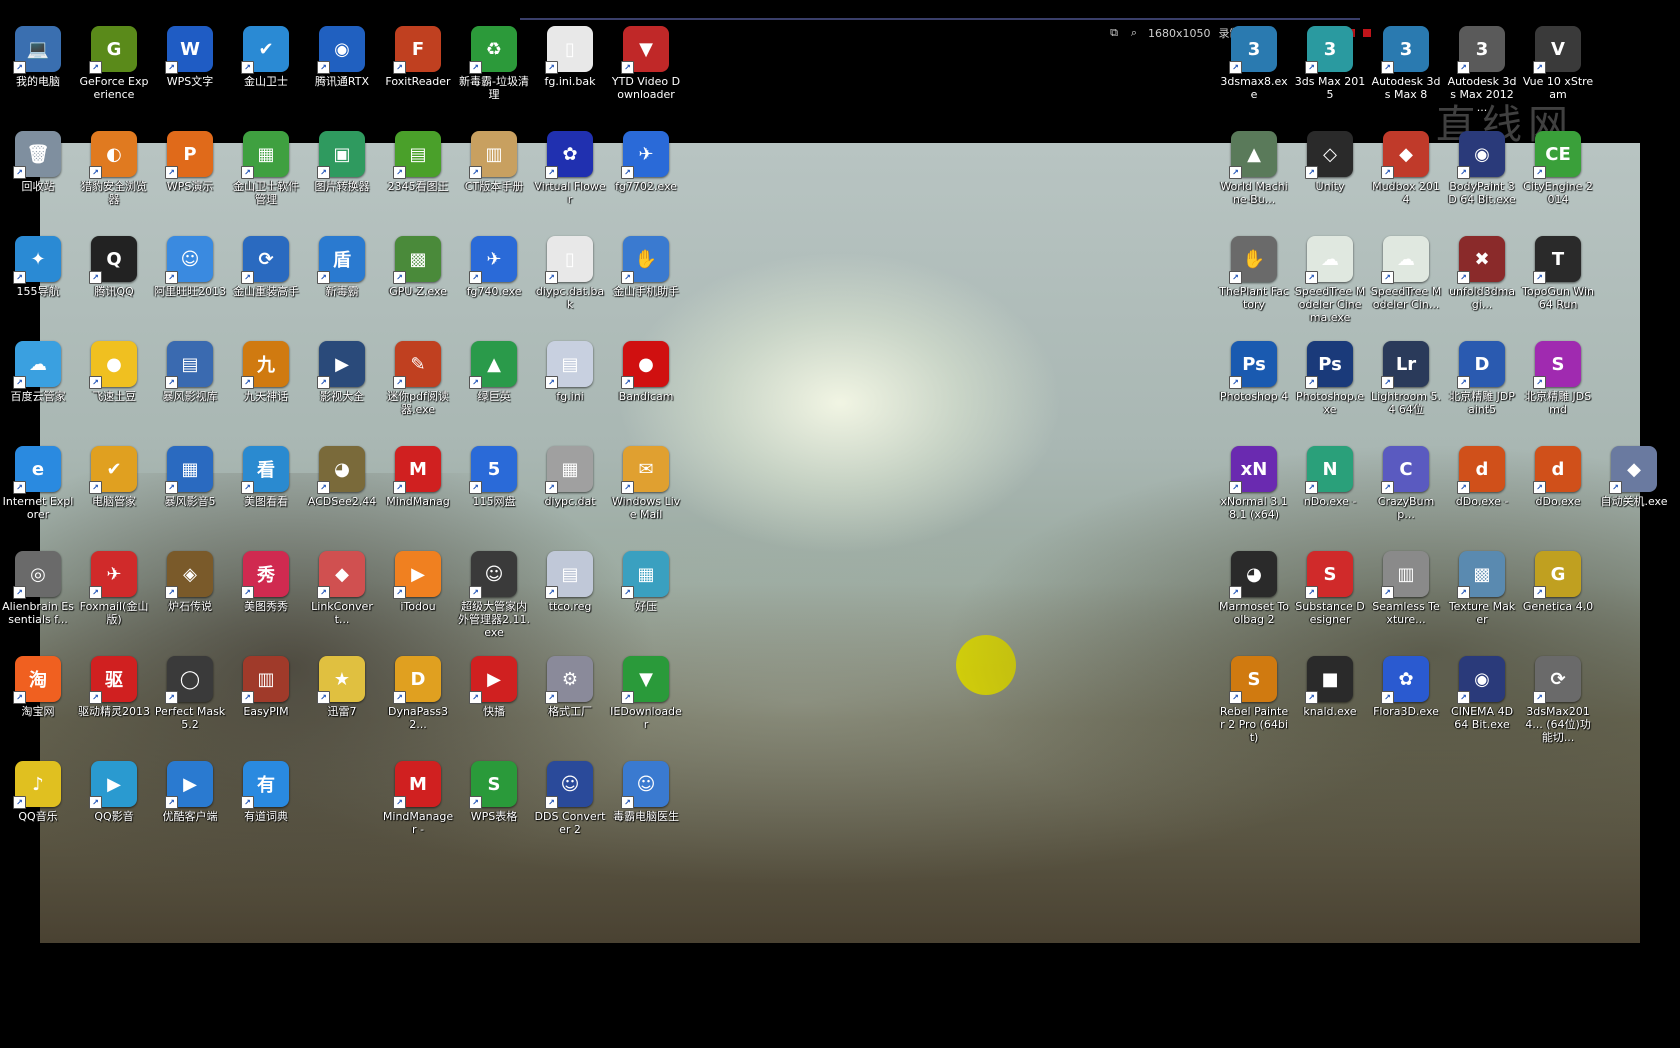  What do you see at coordinates (1254, 599) in the screenshot?
I see `desktop-icon-marmoset-toolbag-2: ◕ ↗ Marmoset Toolbag 2` at bounding box center [1254, 599].